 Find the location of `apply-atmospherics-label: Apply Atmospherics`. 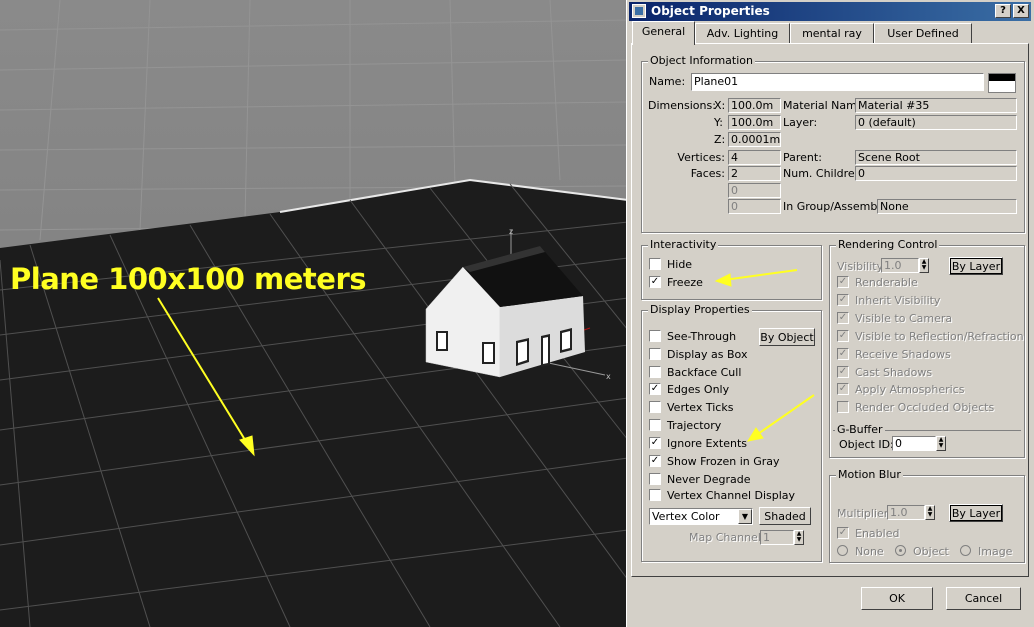

apply-atmospherics-label: Apply Atmospherics is located at coordinates (910, 389).